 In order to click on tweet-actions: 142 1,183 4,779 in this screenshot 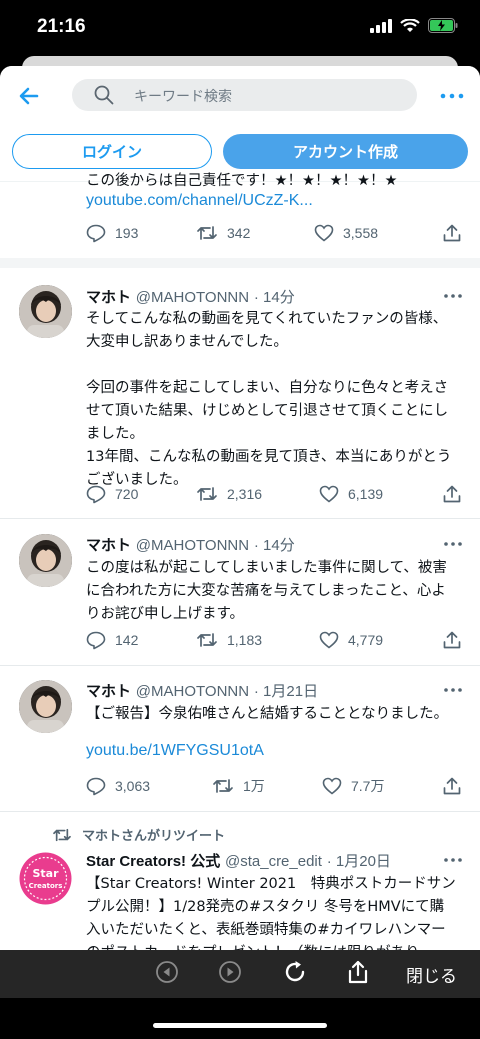, I will do `click(276, 642)`.